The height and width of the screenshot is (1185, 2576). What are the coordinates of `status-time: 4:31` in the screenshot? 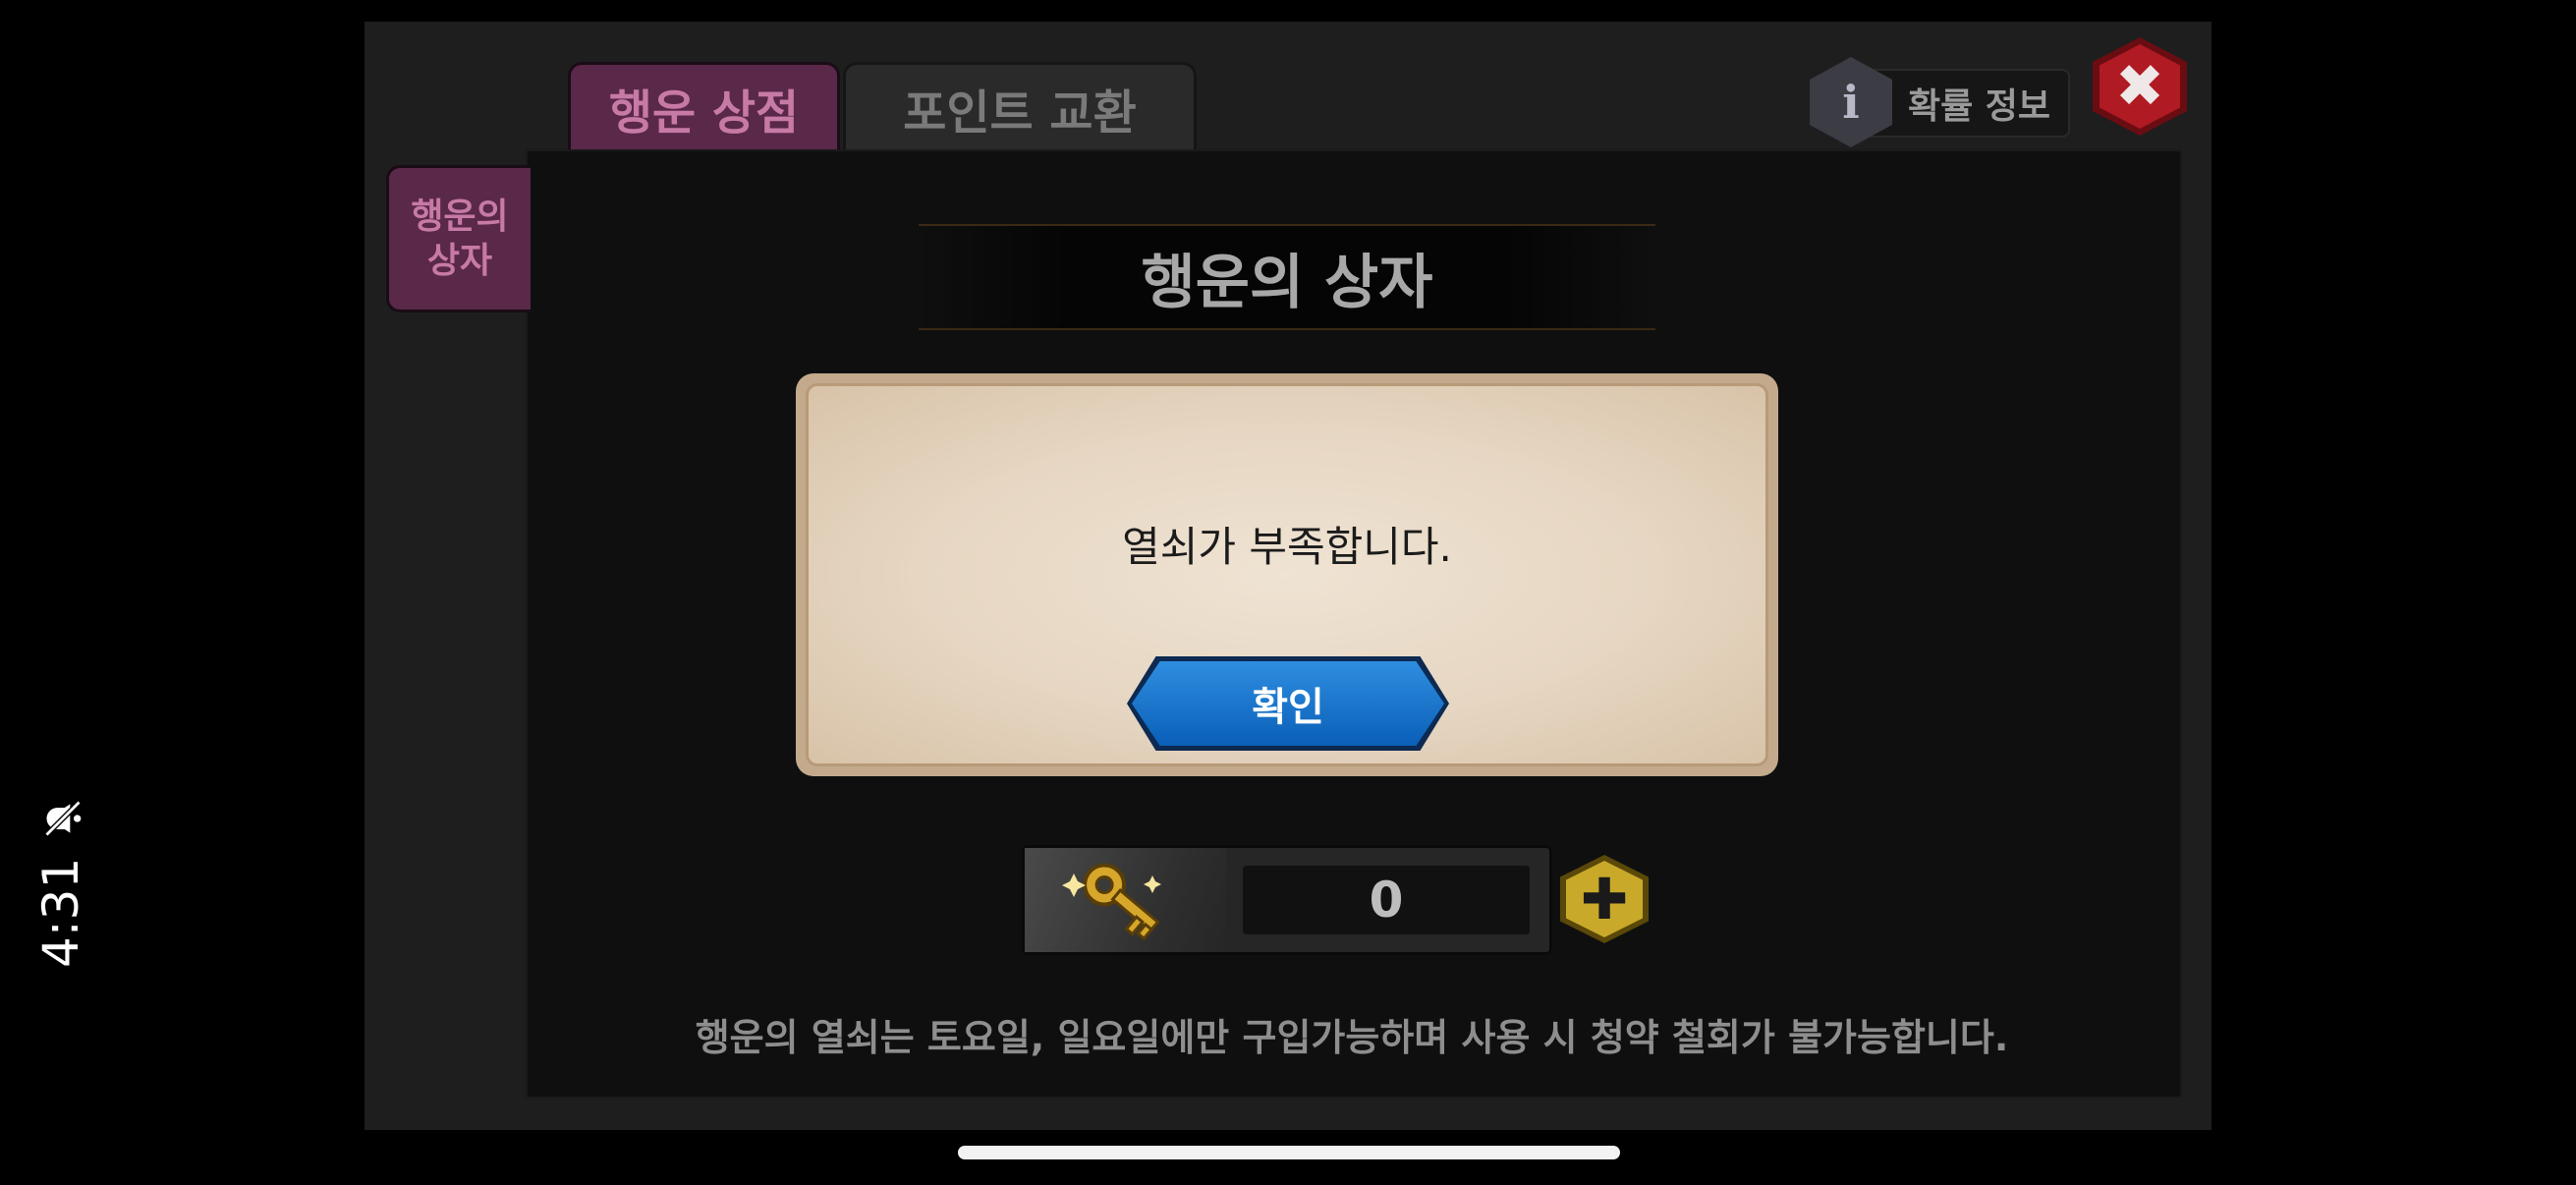 It's located at (60, 912).